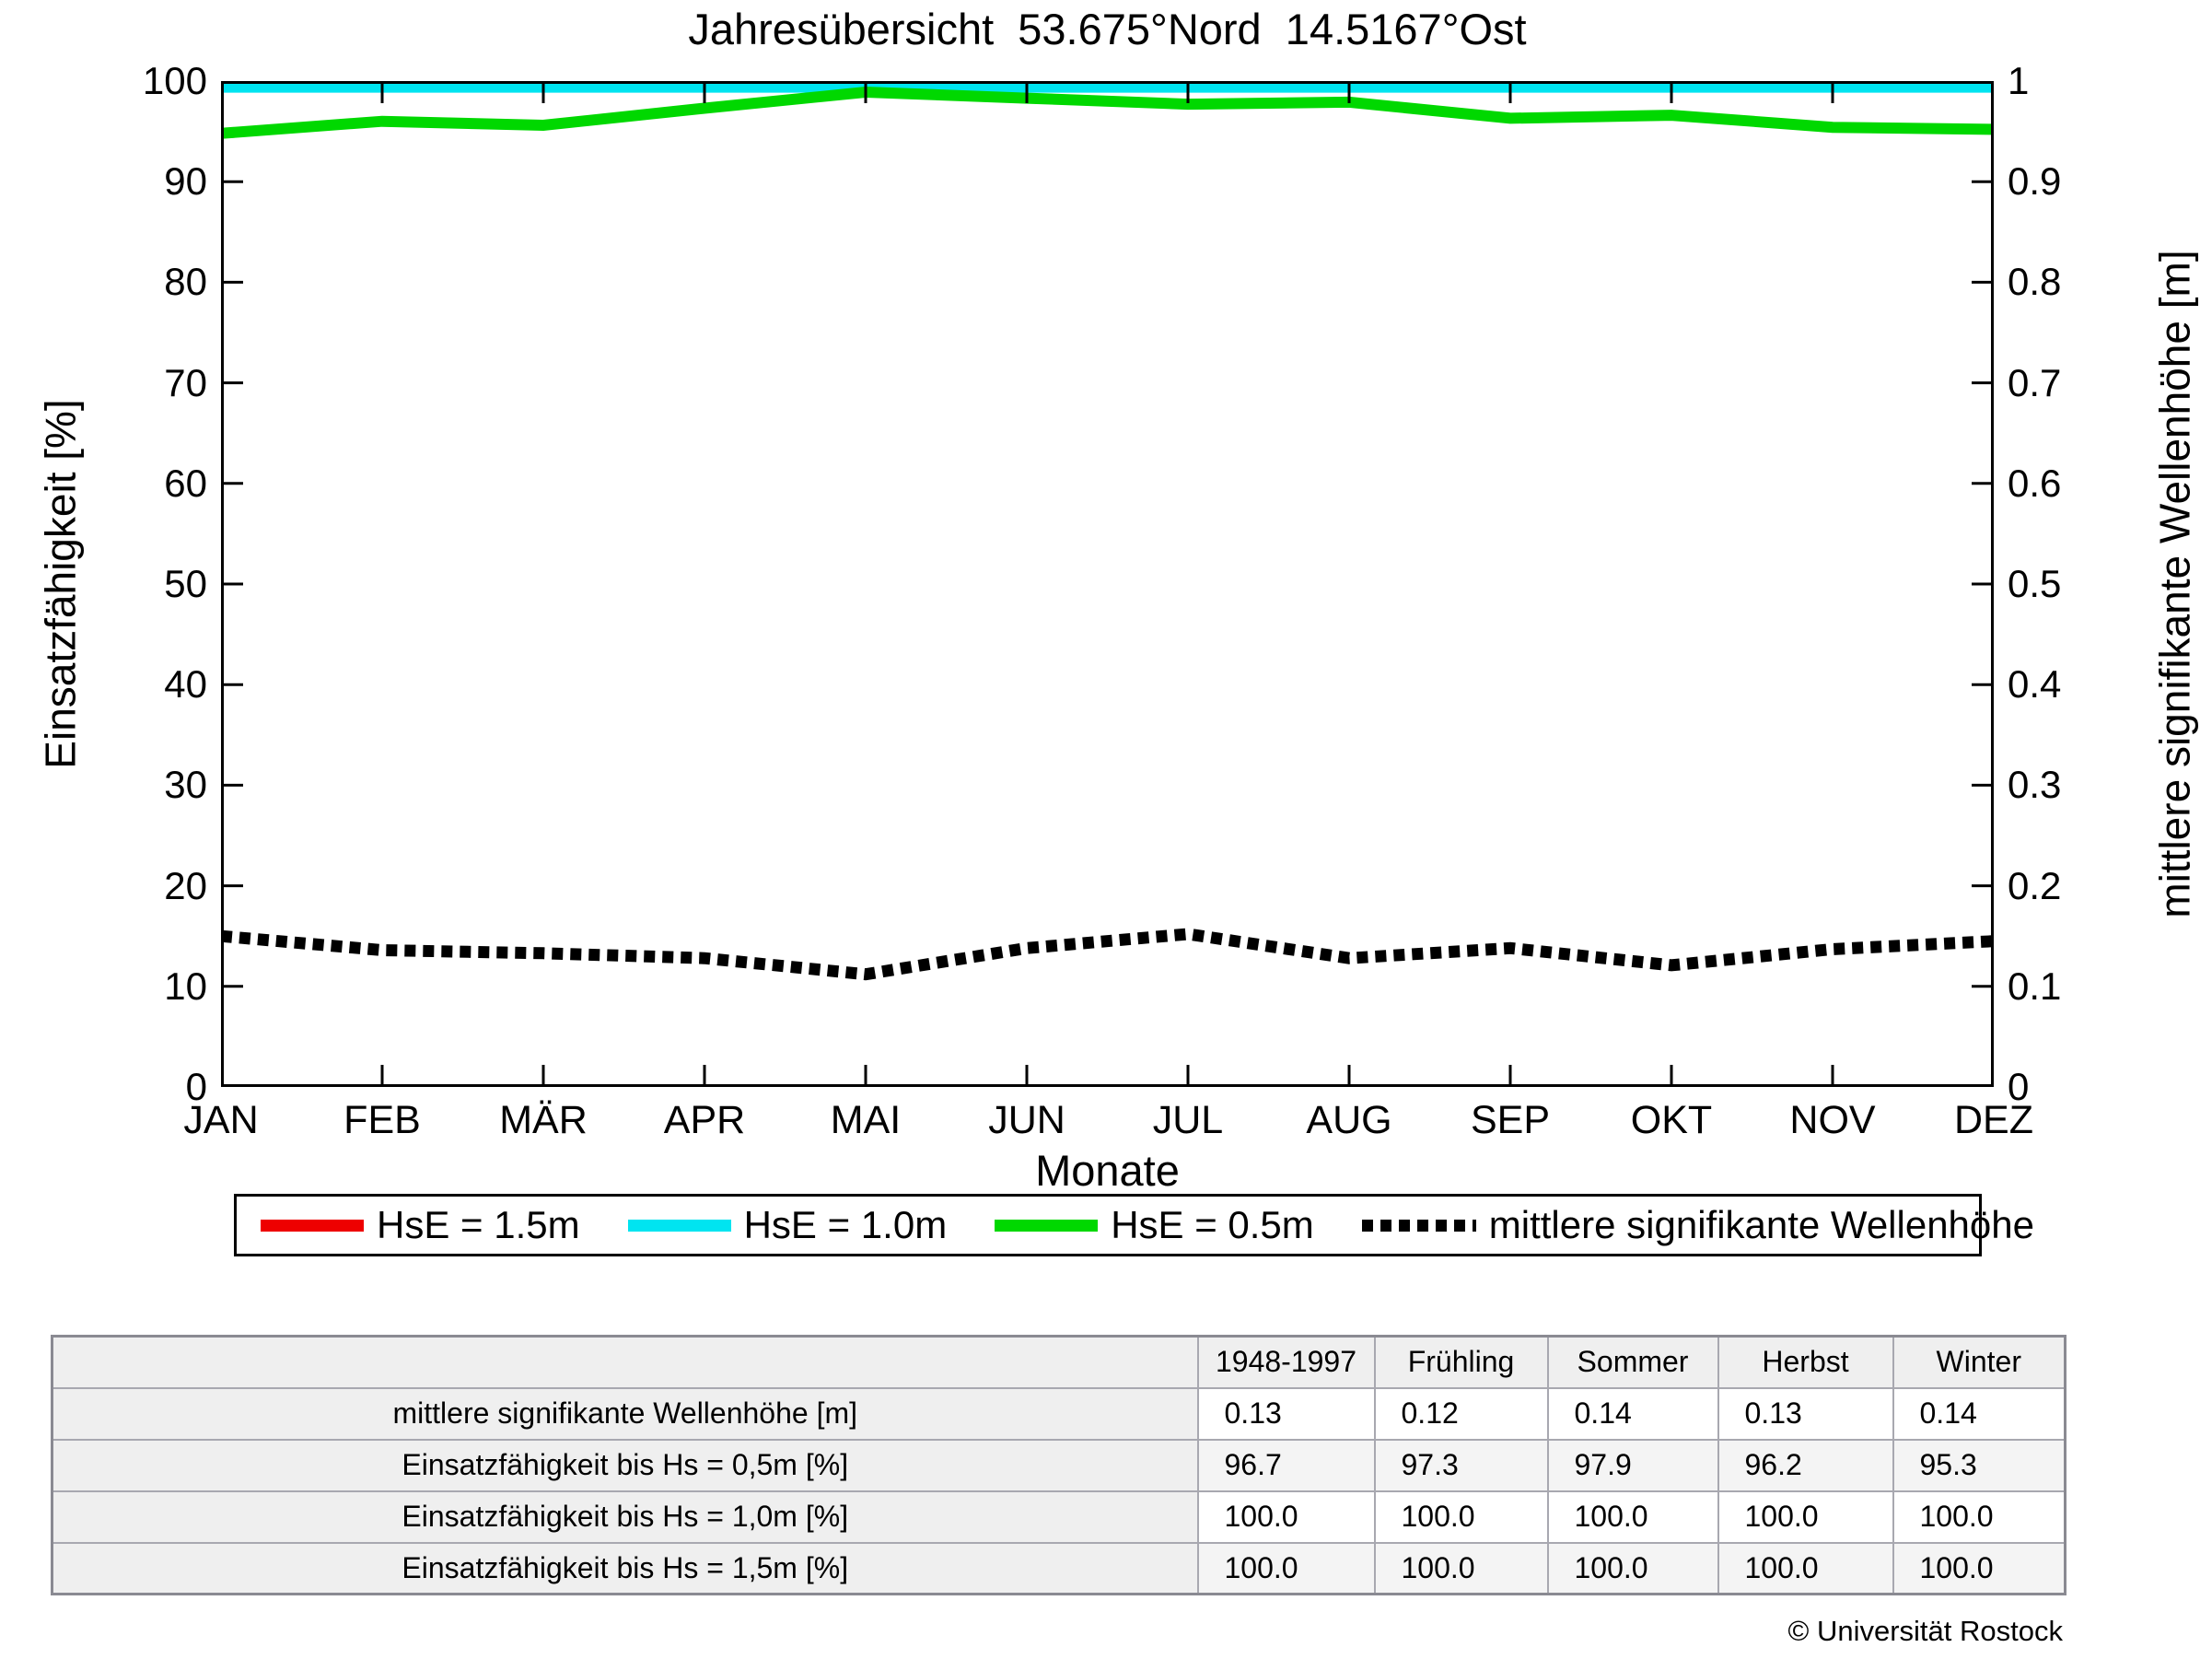 The image size is (2212, 1659). Describe the element at coordinates (625, 1465) in the screenshot. I see `row-label: Einsatzfähigkeit bis Hs = 0,5m [%]` at that location.